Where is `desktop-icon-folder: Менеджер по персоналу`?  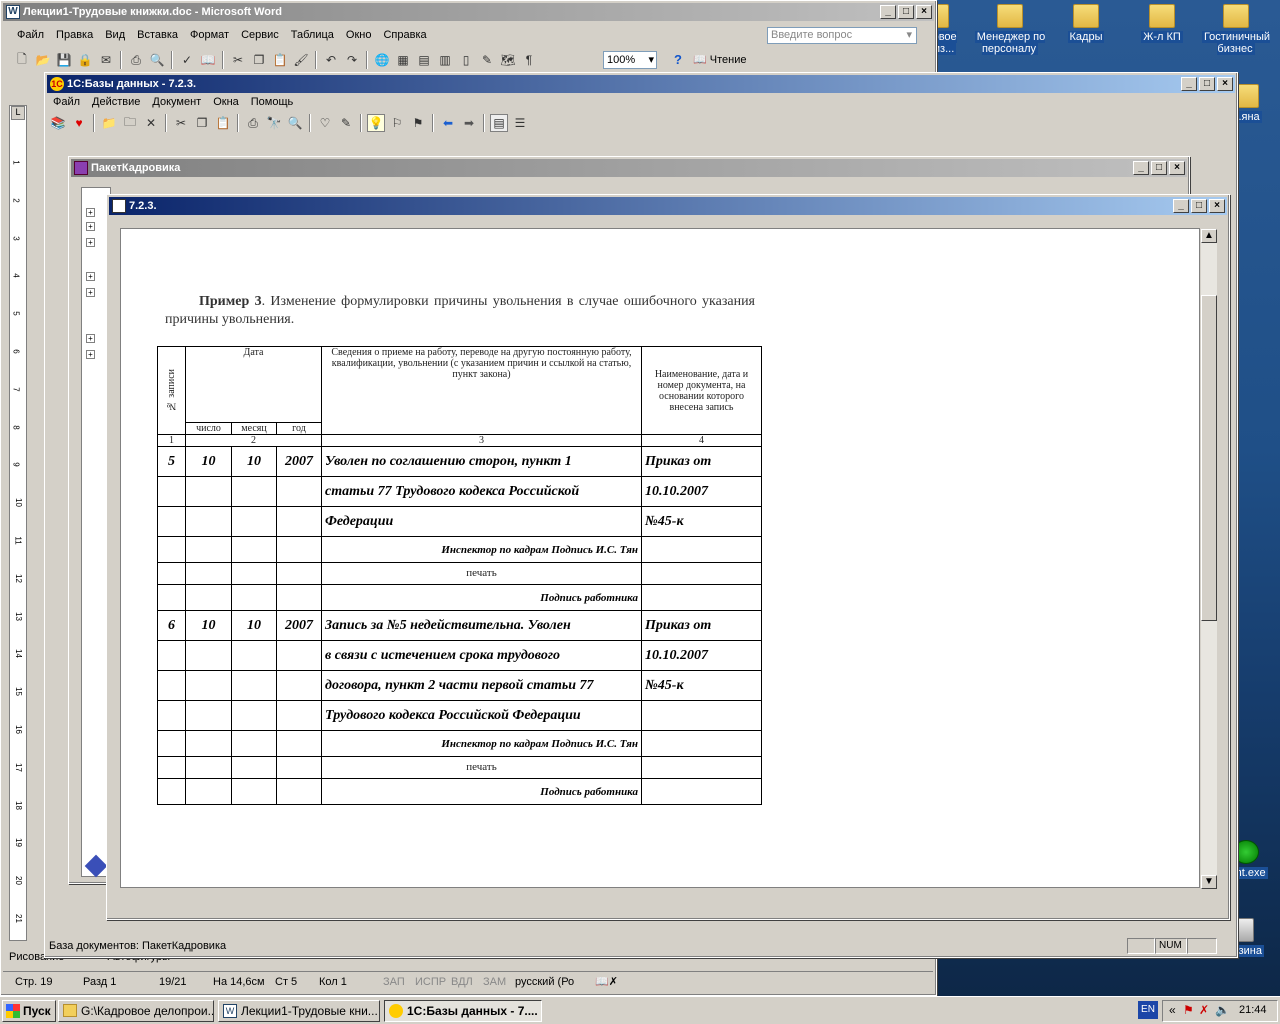
desktop-icon-folder: Менеджер по персоналу is located at coordinates (1010, 29).